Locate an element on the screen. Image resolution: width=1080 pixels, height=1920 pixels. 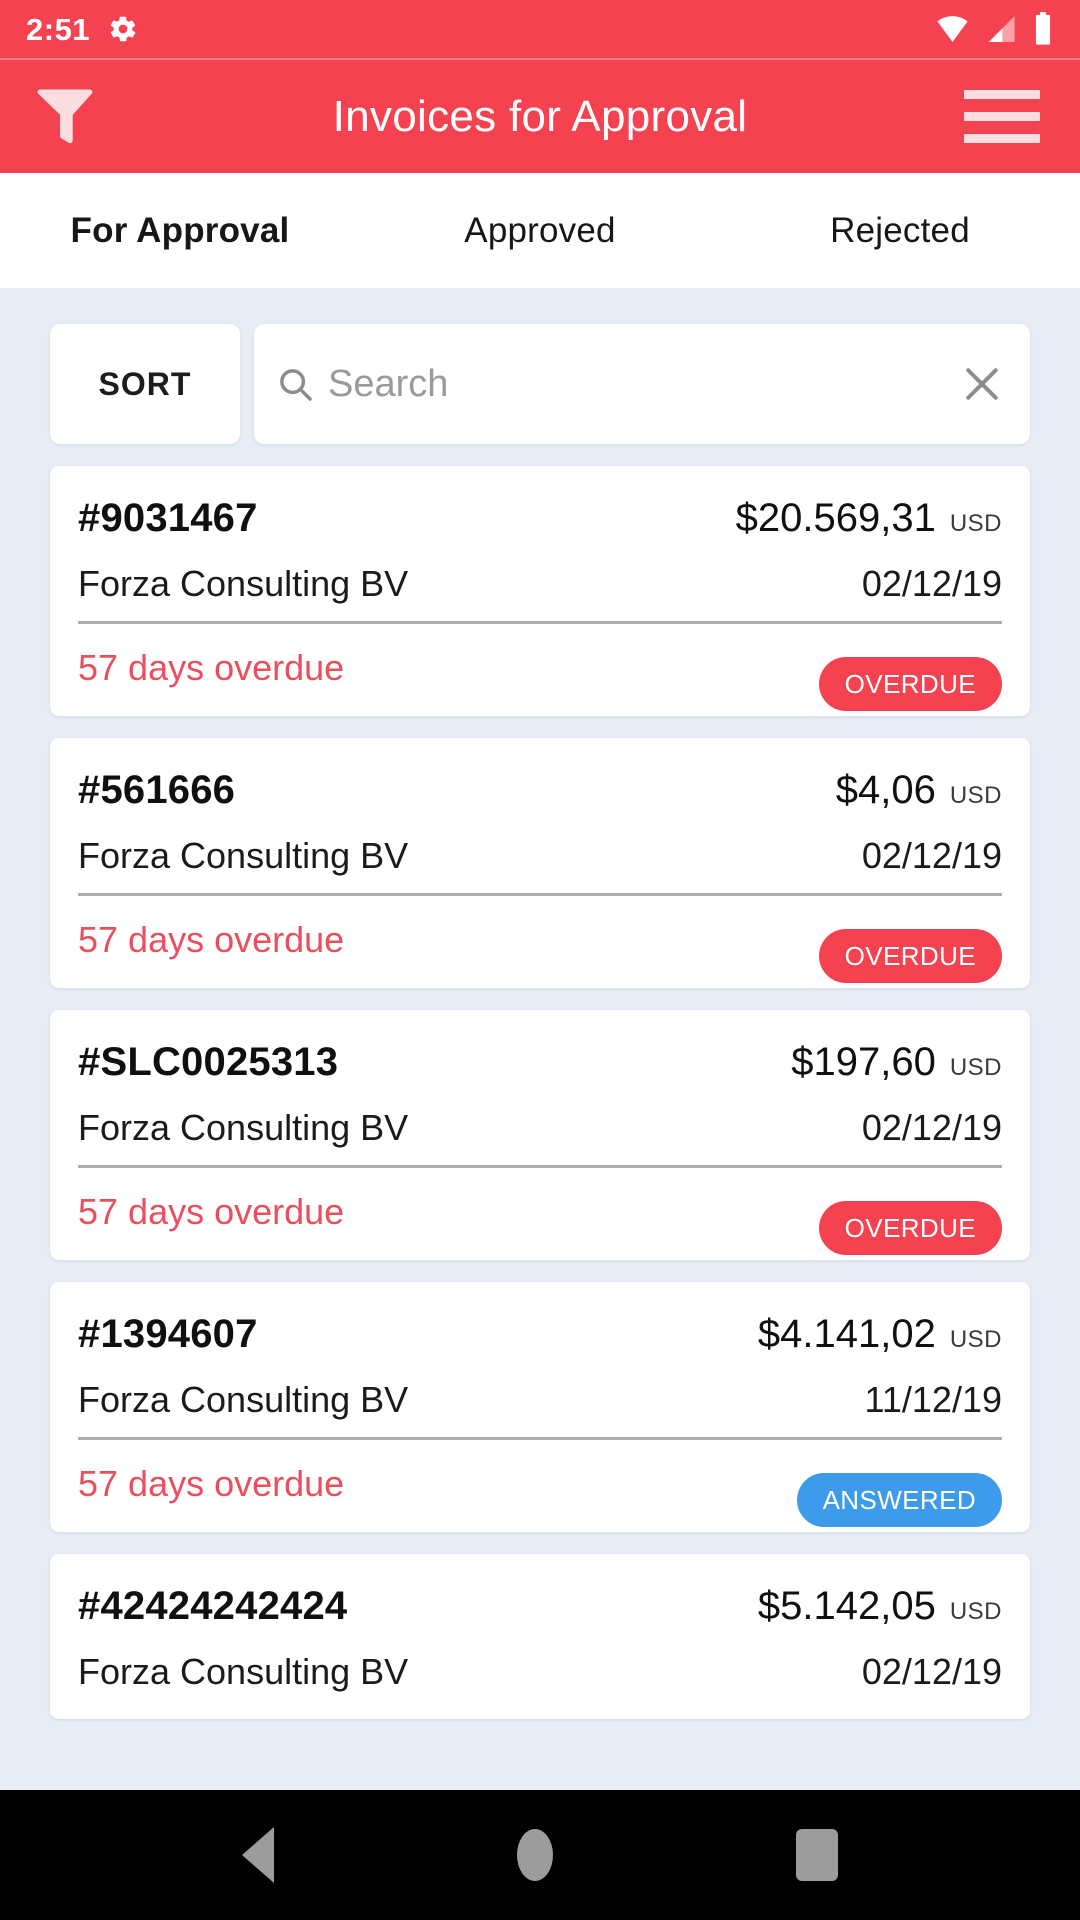
invoice-amount: $4,06 is located at coordinates (885, 790).